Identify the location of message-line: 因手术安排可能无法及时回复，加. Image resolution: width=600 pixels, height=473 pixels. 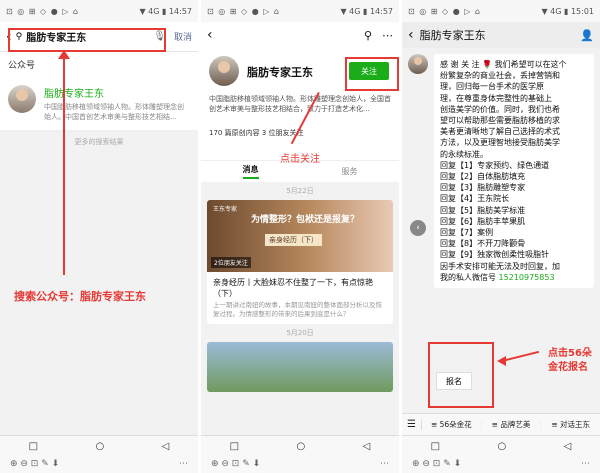
(500, 266).